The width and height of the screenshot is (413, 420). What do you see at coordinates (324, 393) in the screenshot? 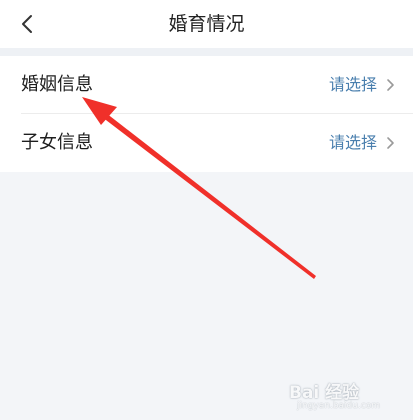
I see `watermark-logo: Bai 经验` at bounding box center [324, 393].